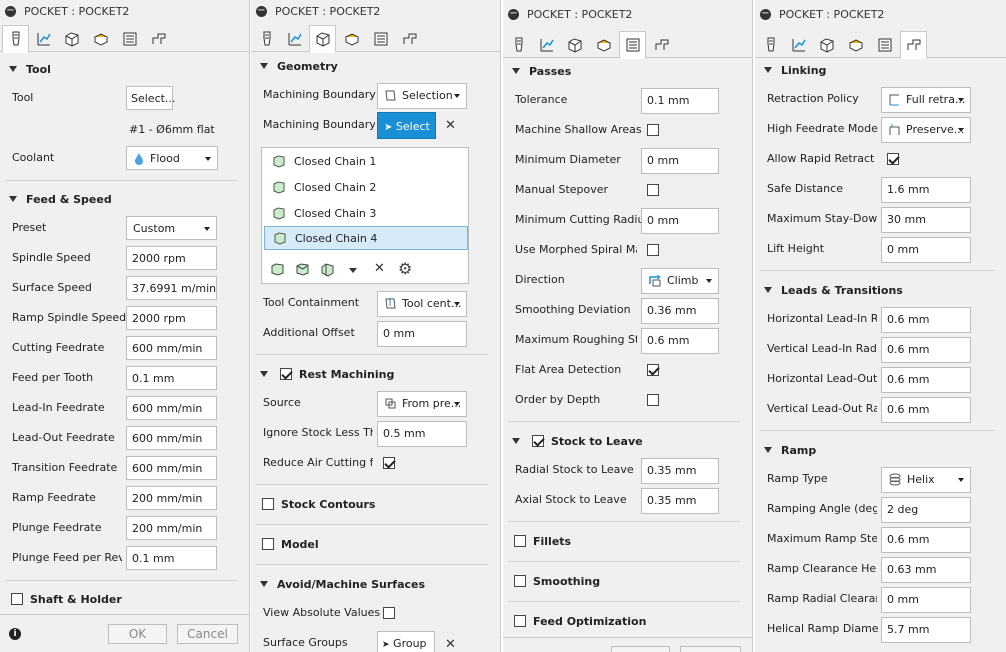 The width and height of the screenshot is (1006, 652). I want to click on fillets-checkbox, so click(520, 541).